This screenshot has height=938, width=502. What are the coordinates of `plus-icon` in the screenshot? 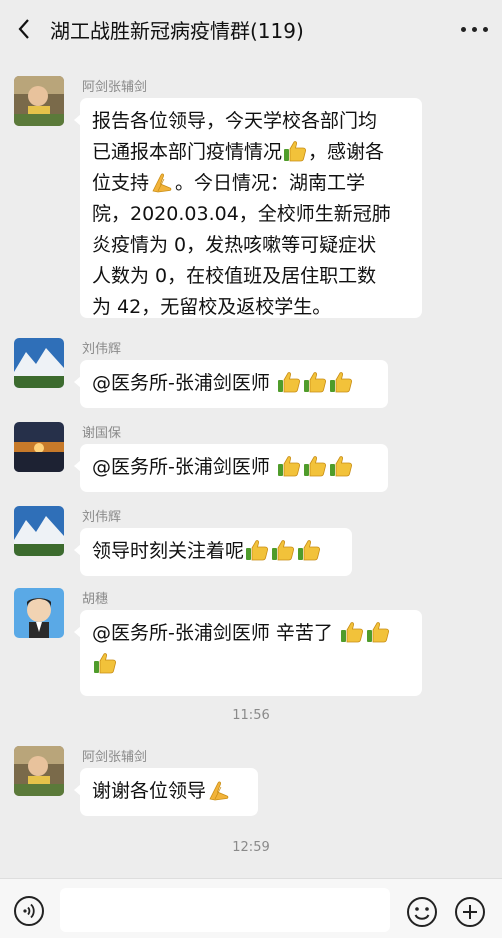 It's located at (470, 912).